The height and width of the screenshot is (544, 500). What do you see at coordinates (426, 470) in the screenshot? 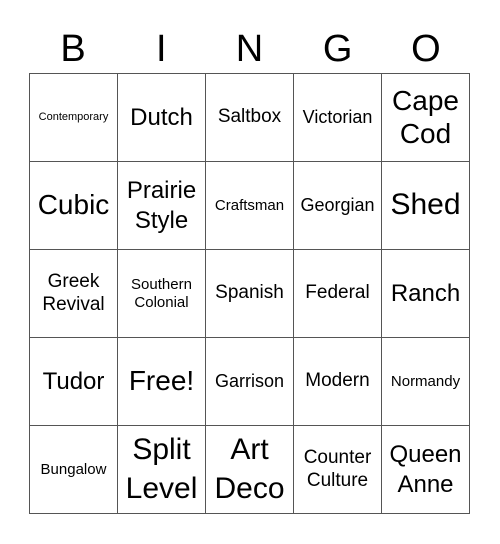
I see `bingo-cell: Queen Anne` at bounding box center [426, 470].